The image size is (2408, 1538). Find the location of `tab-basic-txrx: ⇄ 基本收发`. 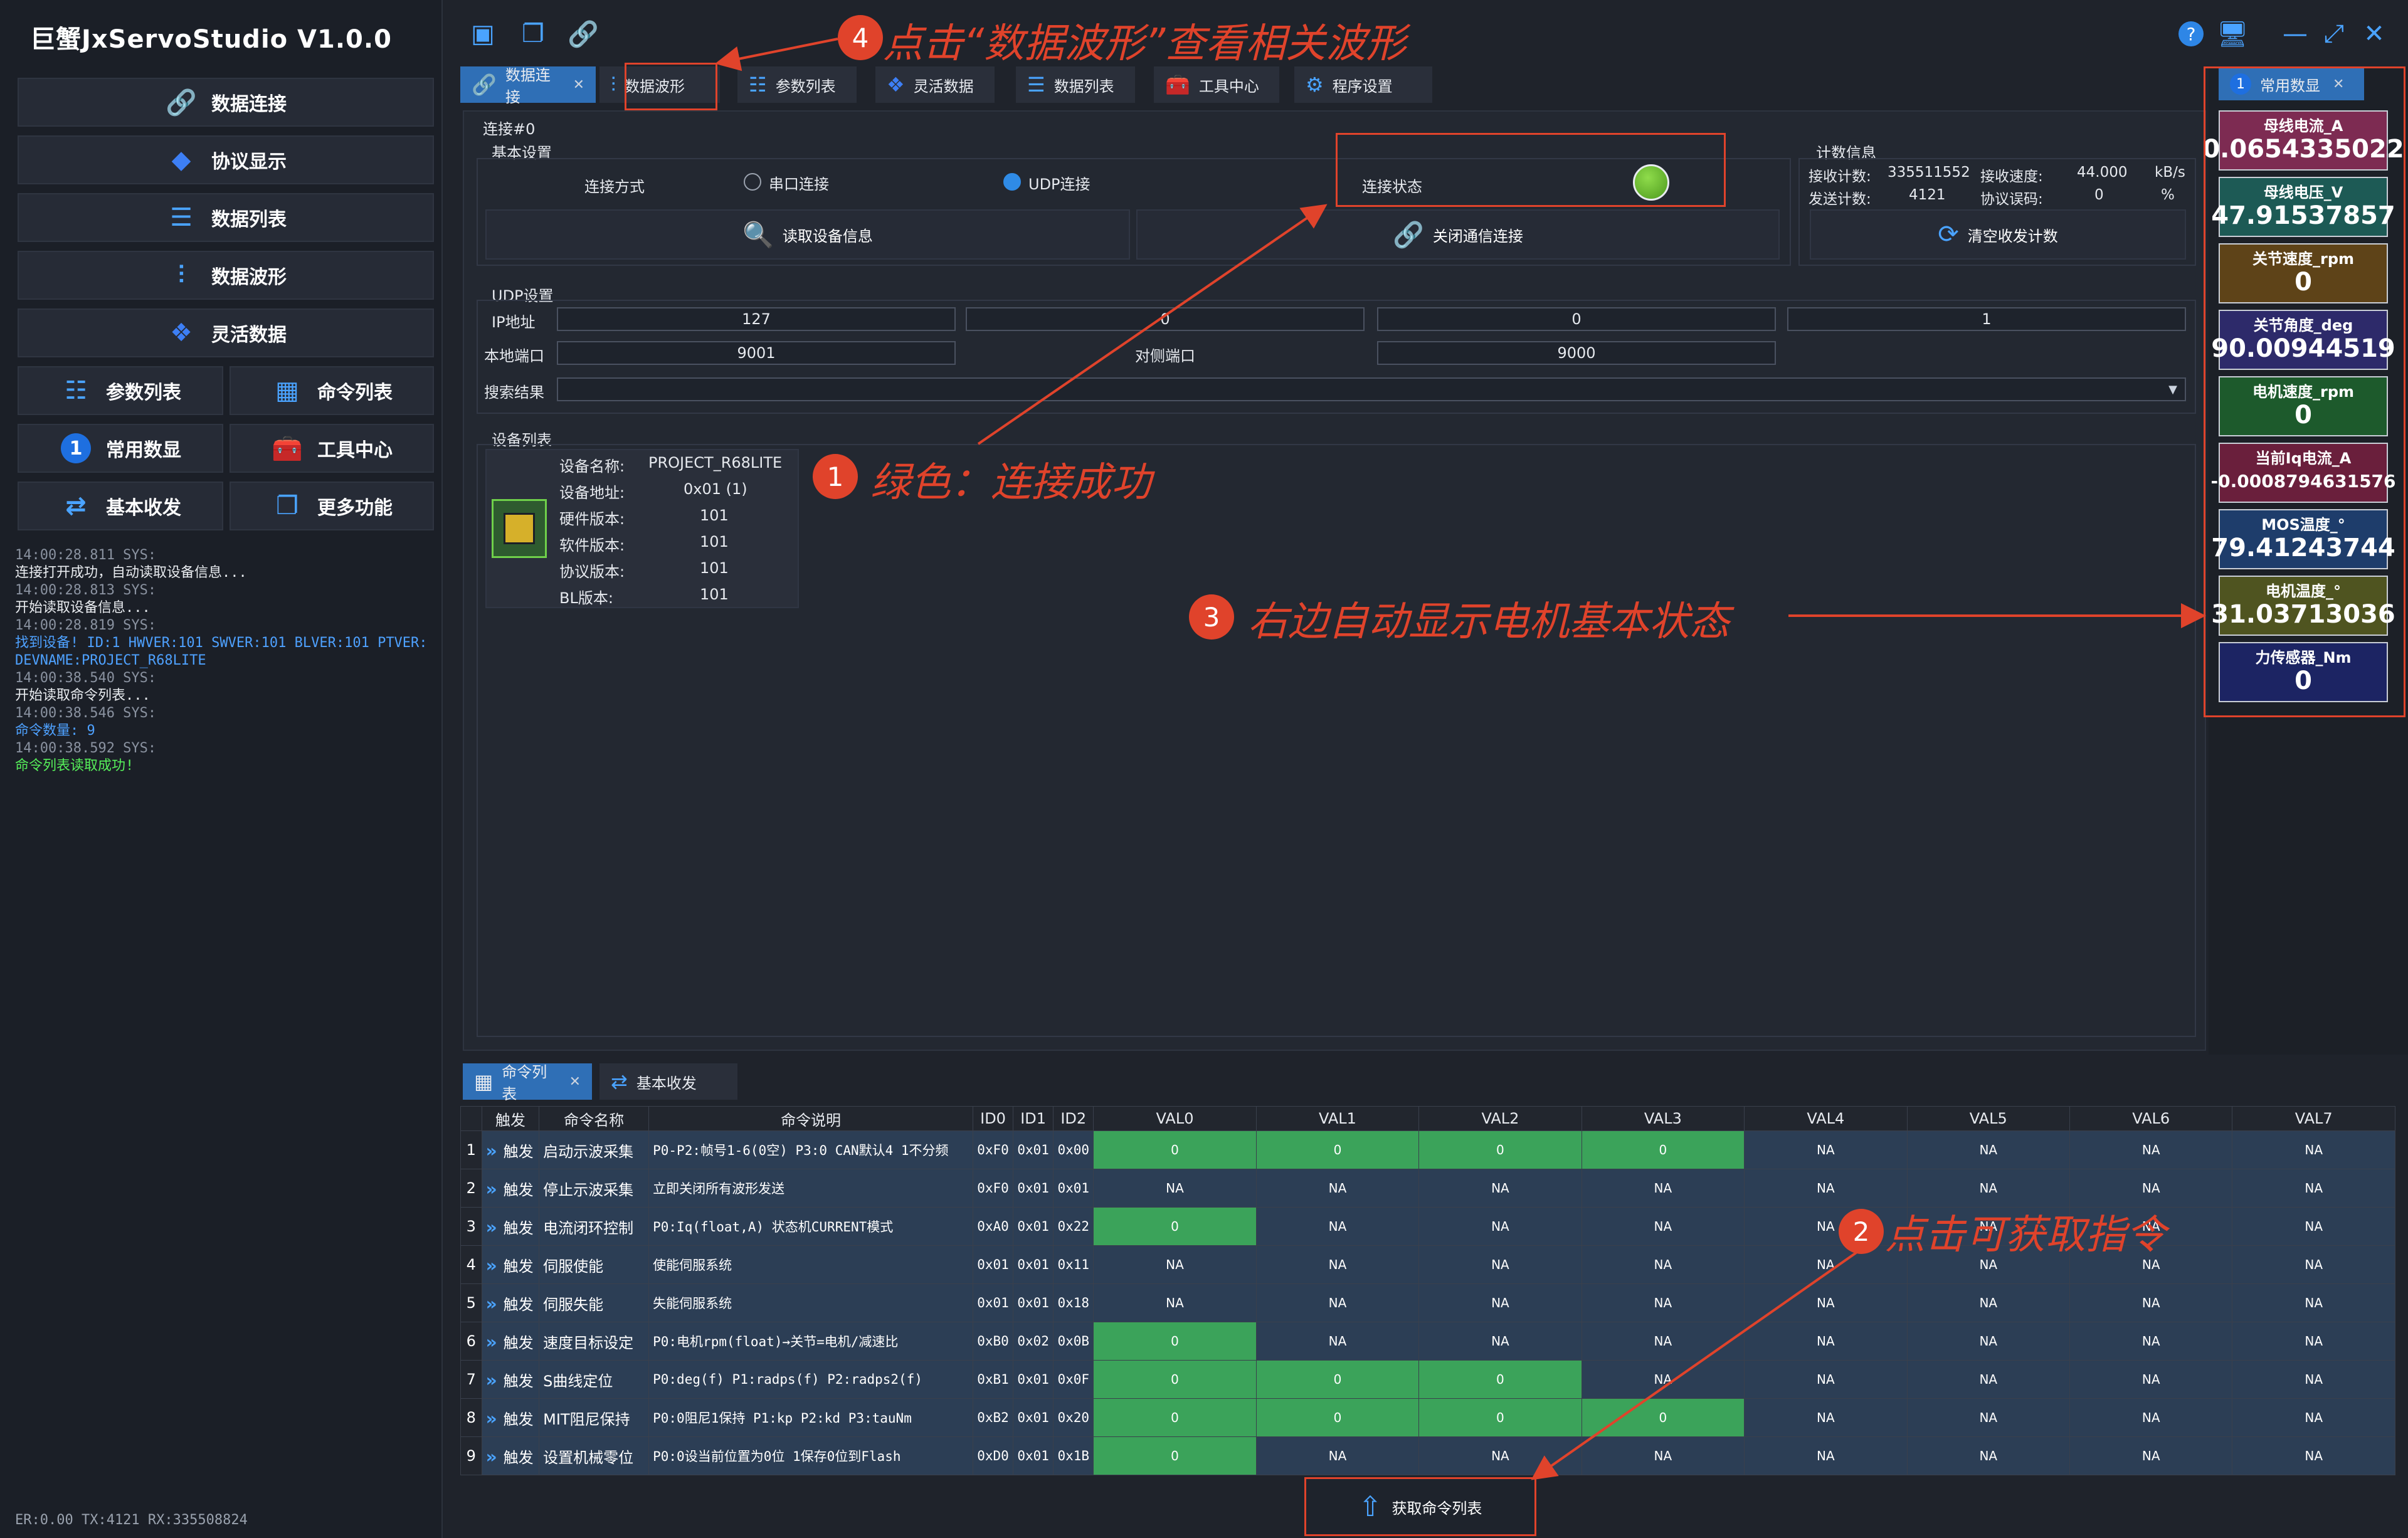

tab-basic-txrx: ⇄ 基本收发 is located at coordinates (668, 1081).